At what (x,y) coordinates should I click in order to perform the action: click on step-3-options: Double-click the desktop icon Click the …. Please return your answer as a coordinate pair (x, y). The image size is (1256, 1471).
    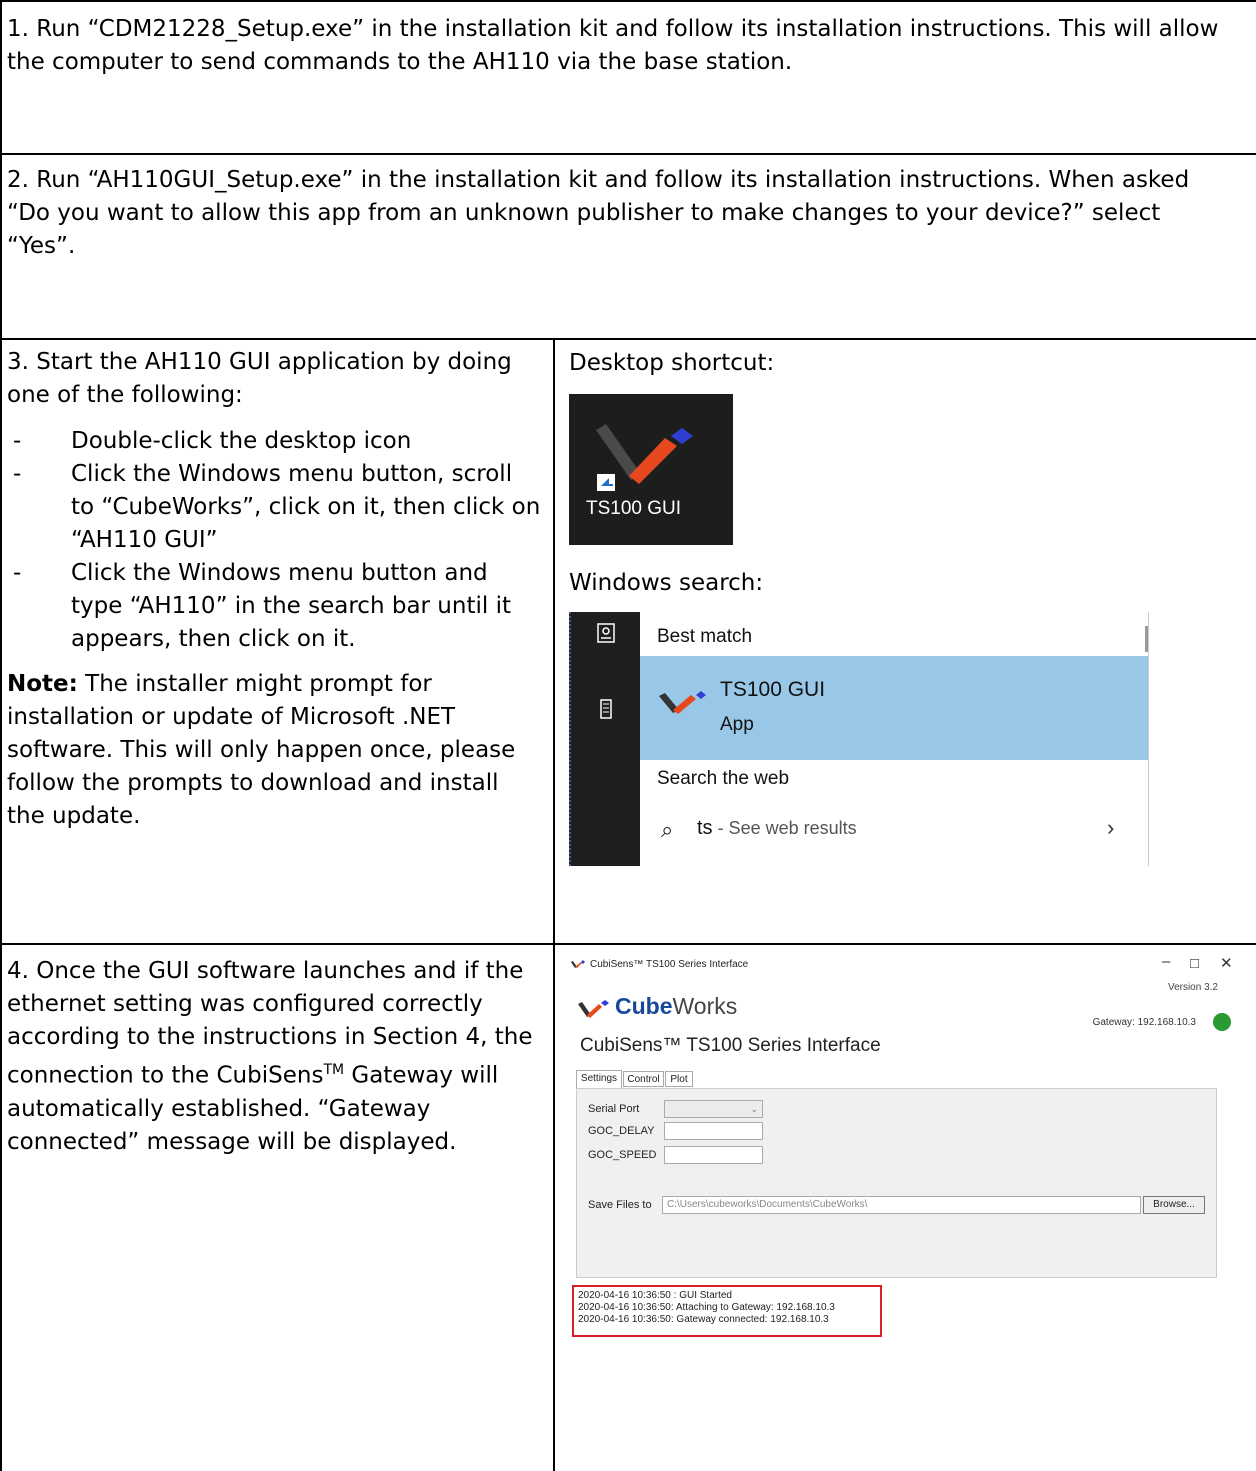
    Looking at the image, I should click on (274, 540).